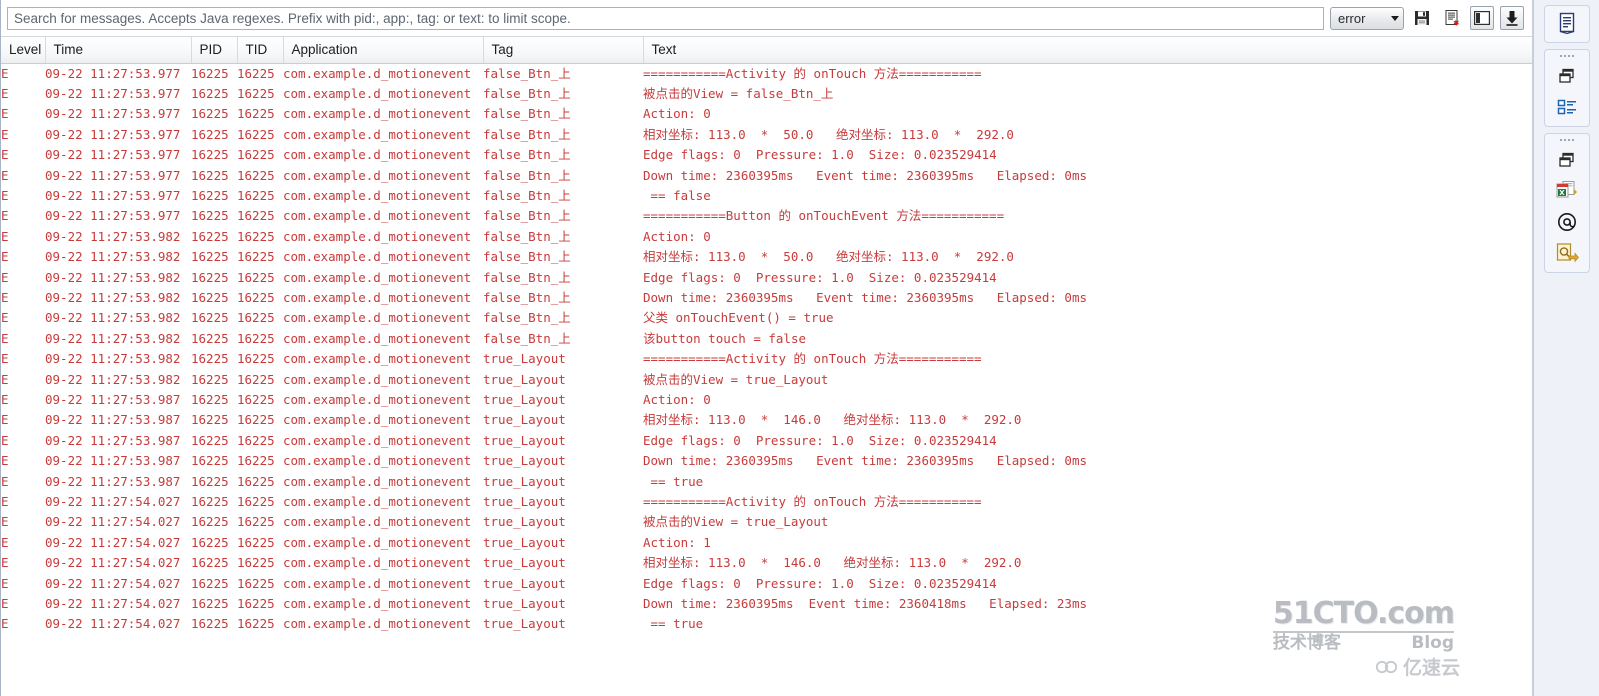 Image resolution: width=1599 pixels, height=696 pixels. Describe the element at coordinates (527, 236) in the screenshot. I see `cell-tag: false_Btn_上` at that location.